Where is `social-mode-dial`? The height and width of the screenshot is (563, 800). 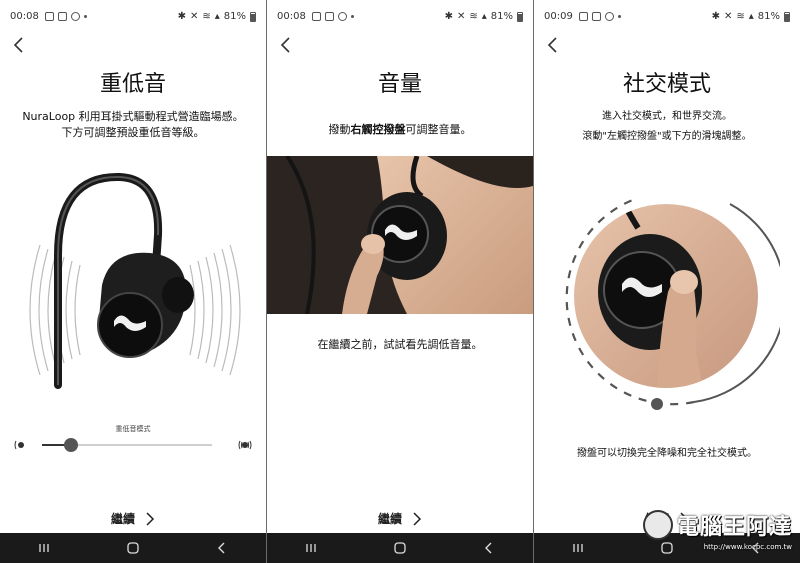
social-mode-dial is located at coordinates (669, 303).